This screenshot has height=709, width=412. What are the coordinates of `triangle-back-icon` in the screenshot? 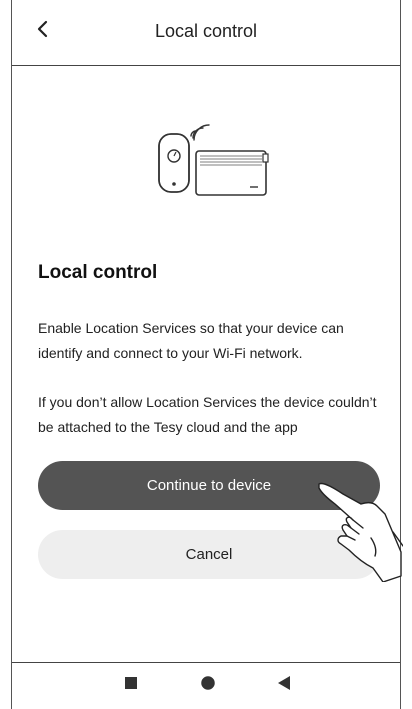 It's located at (284, 685).